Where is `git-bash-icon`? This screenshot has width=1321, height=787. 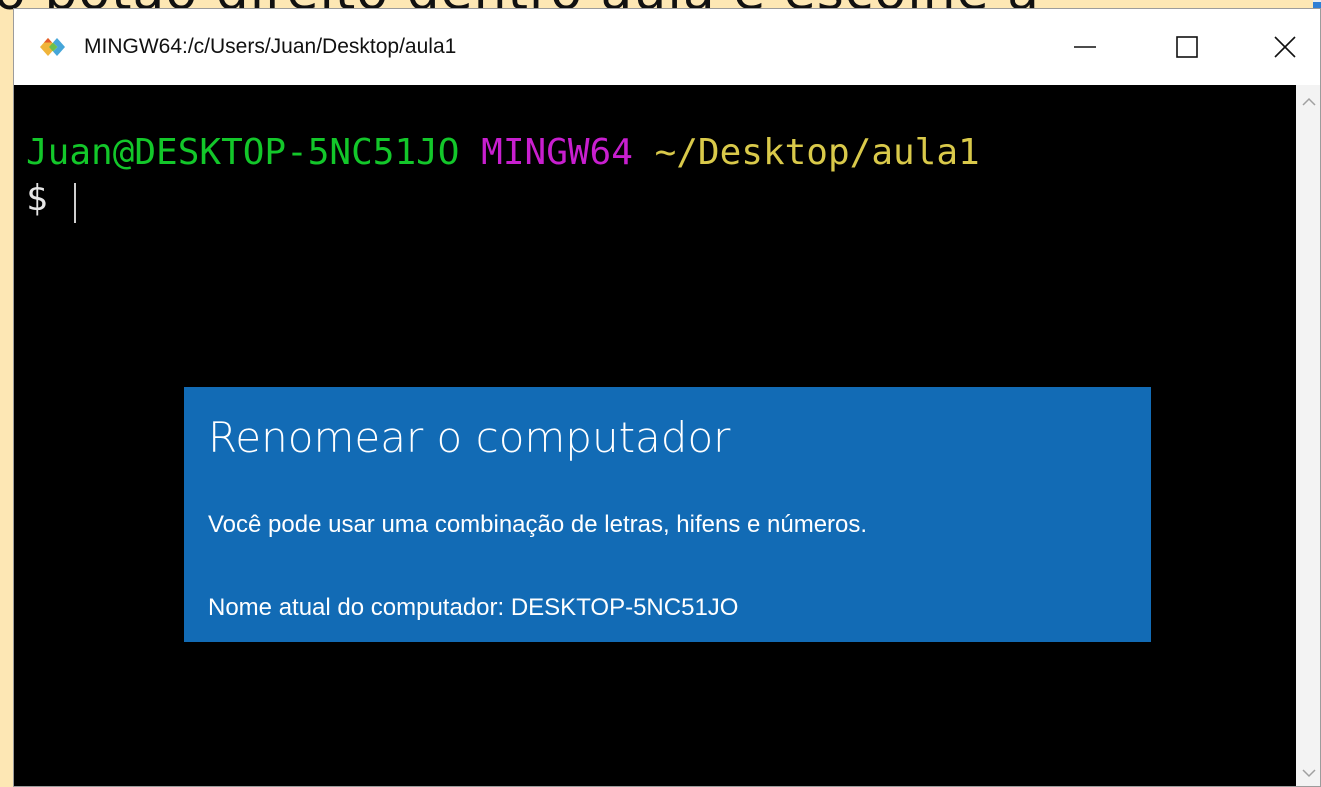 git-bash-icon is located at coordinates (52, 47).